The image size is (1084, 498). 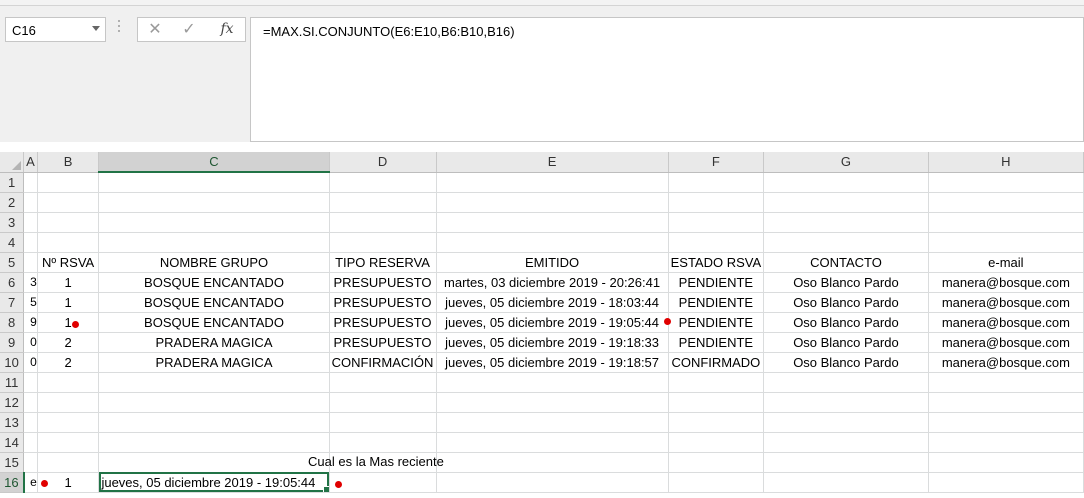 I want to click on row-header: 1, so click(x=12, y=182).